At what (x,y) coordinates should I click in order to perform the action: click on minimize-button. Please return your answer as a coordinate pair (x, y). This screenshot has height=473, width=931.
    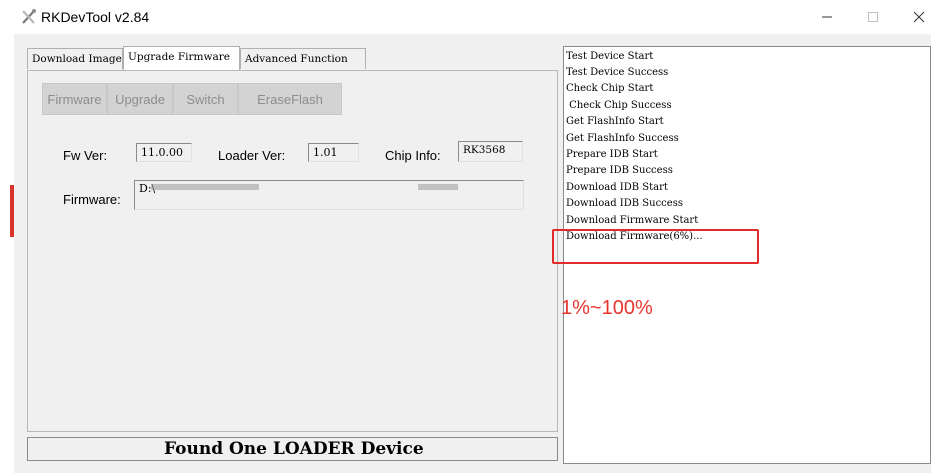
    Looking at the image, I should click on (827, 17).